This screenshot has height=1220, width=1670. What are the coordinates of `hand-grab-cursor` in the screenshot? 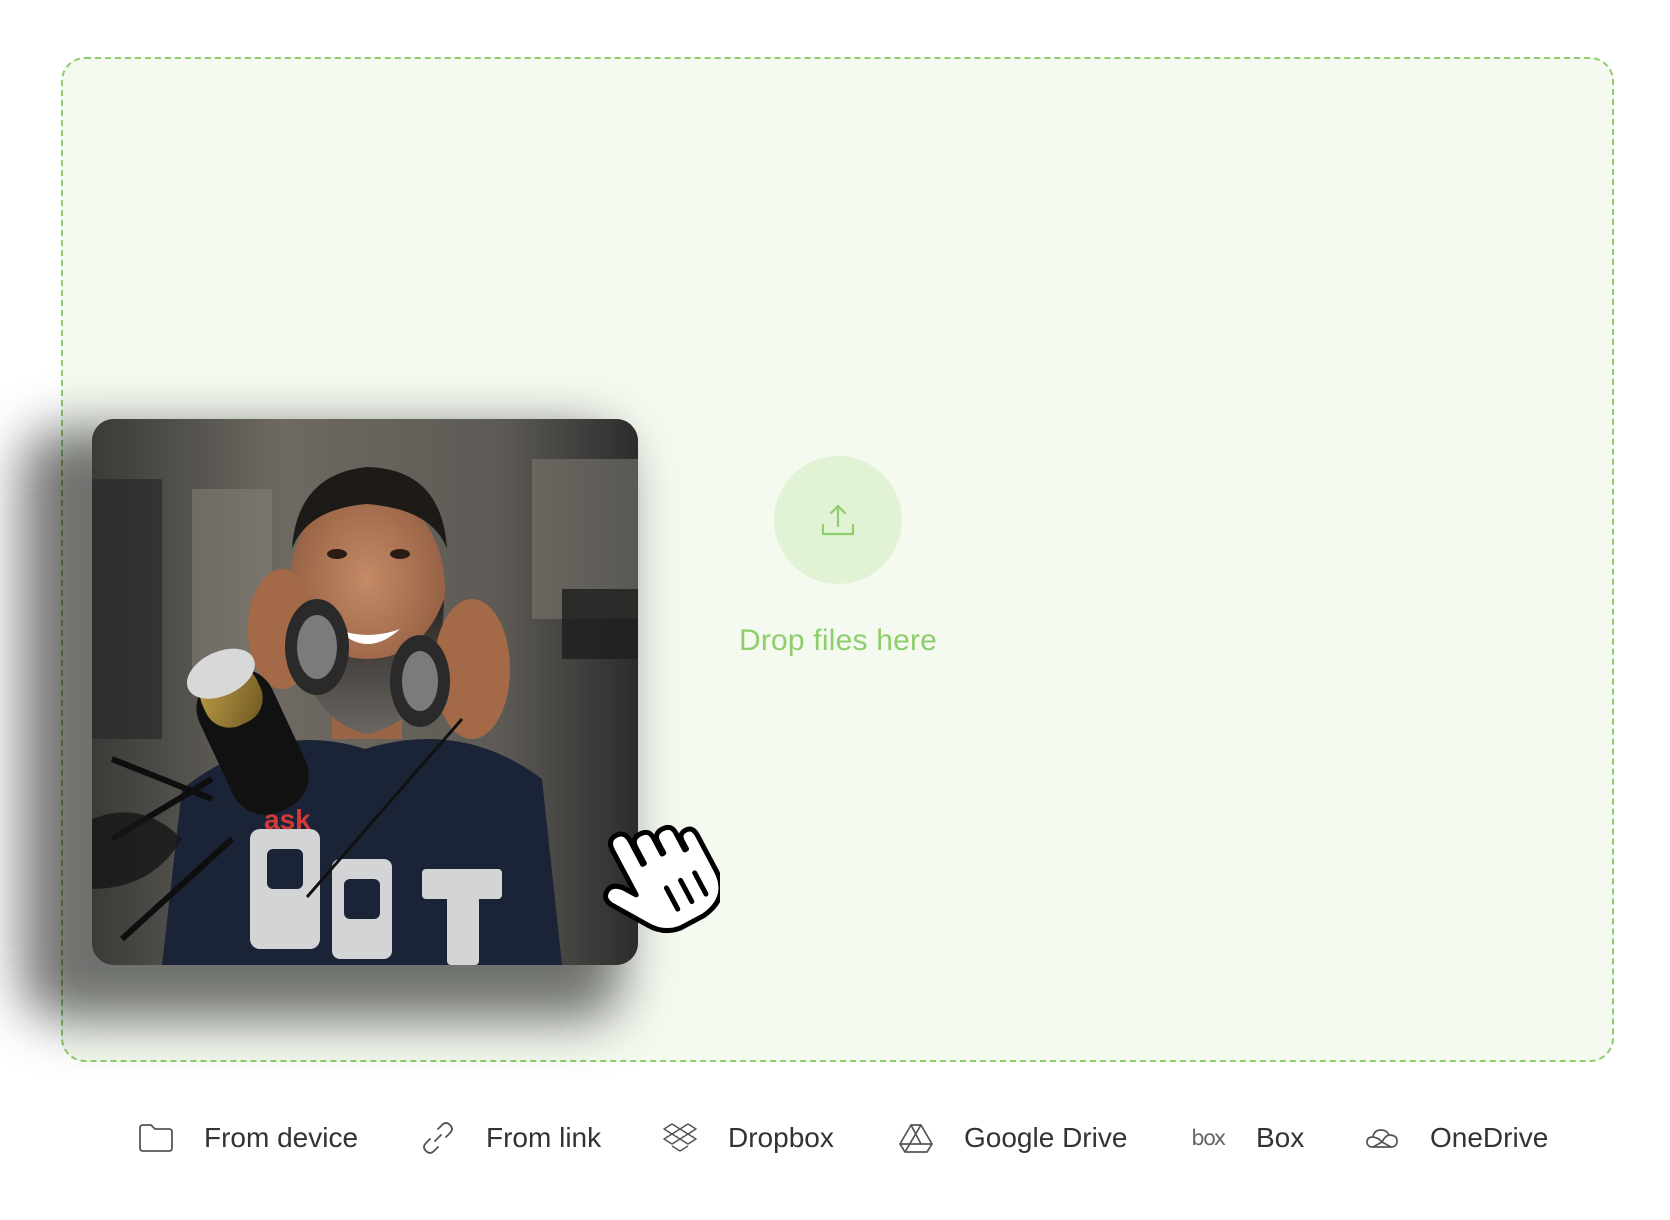 It's located at (661, 879).